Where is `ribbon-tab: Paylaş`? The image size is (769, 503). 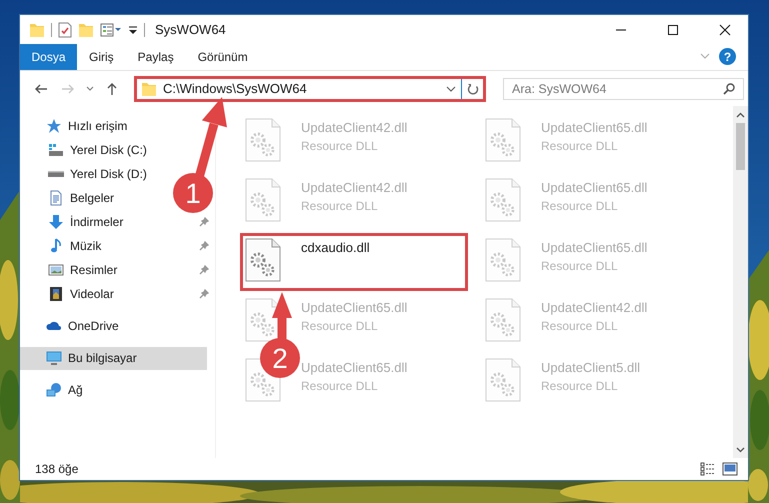 ribbon-tab: Paylaş is located at coordinates (156, 57).